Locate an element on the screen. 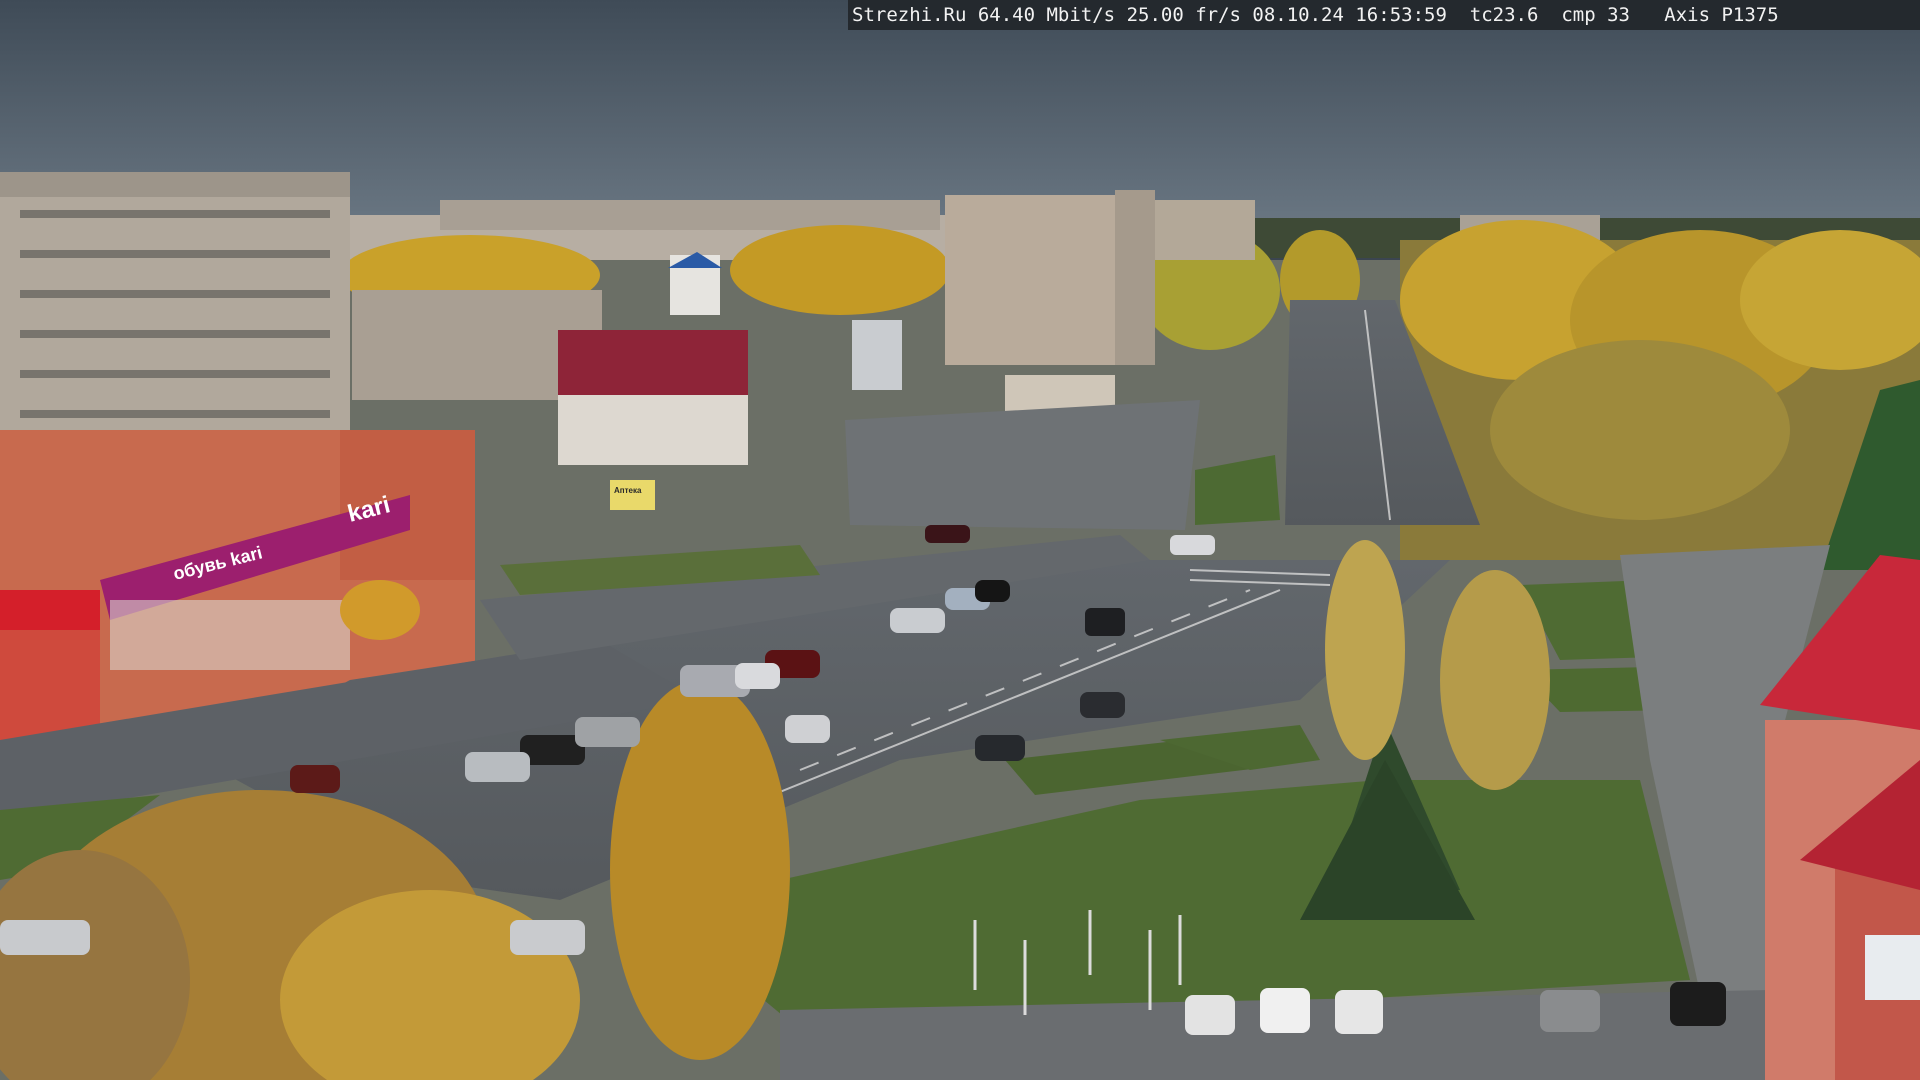 The height and width of the screenshot is (1080, 1920). overlay-datetime: 08.10.24 16:53:59 is located at coordinates (1349, 15).